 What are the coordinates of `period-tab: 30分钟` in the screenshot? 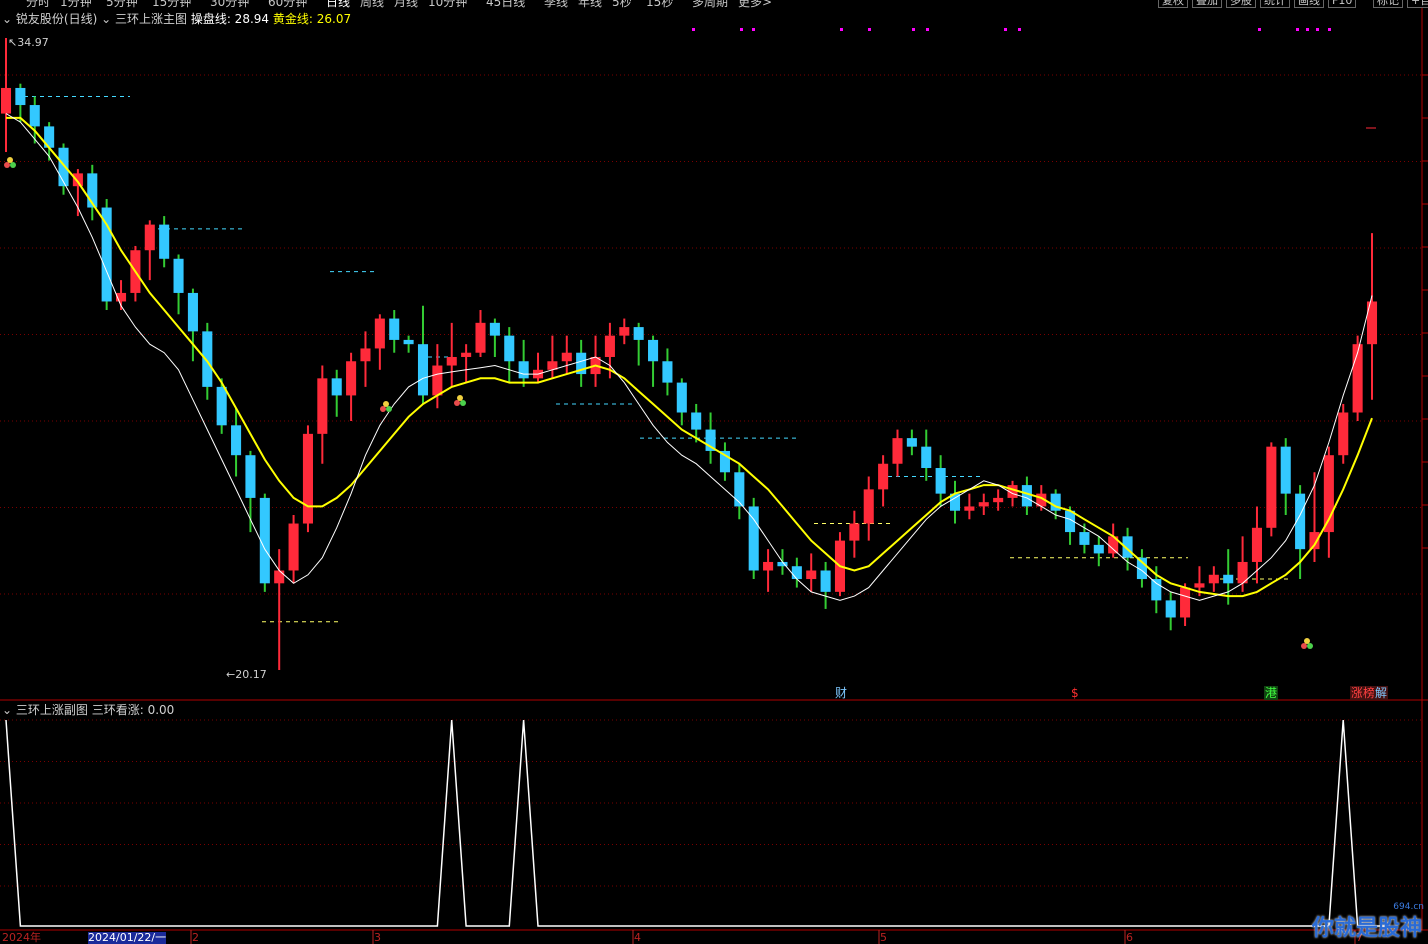 It's located at (229, 4).